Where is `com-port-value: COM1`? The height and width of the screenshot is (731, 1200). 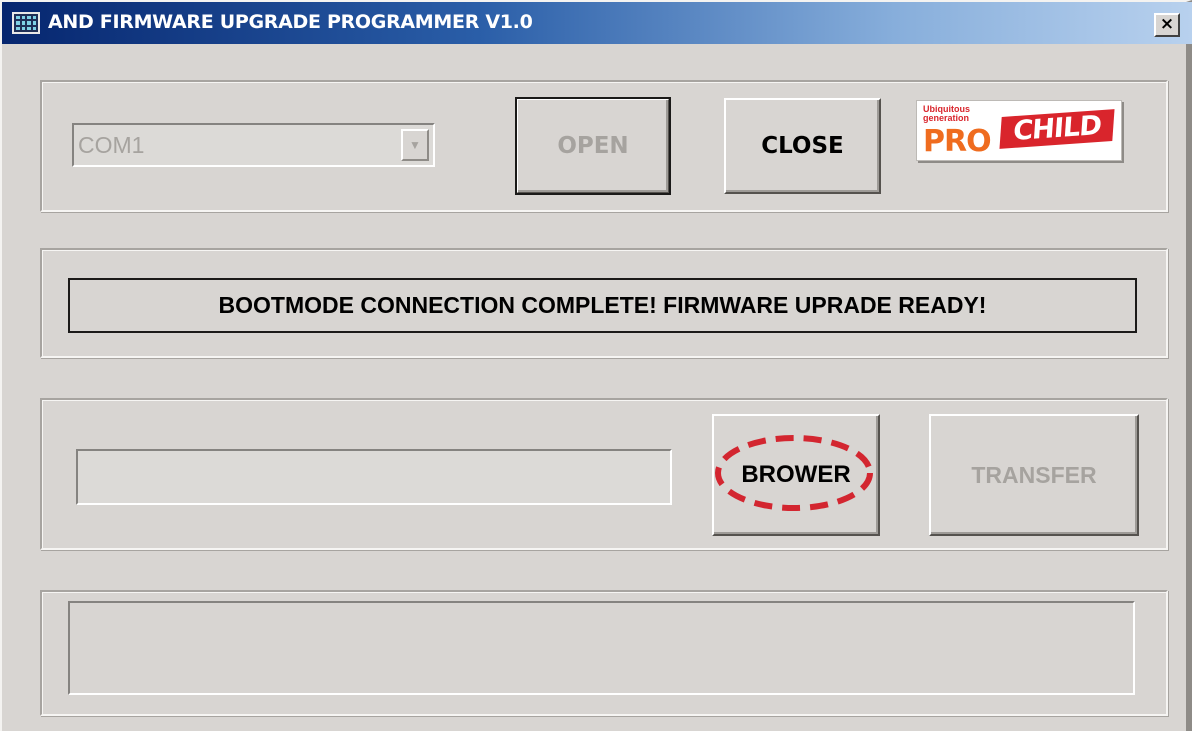 com-port-value: COM1 is located at coordinates (111, 145).